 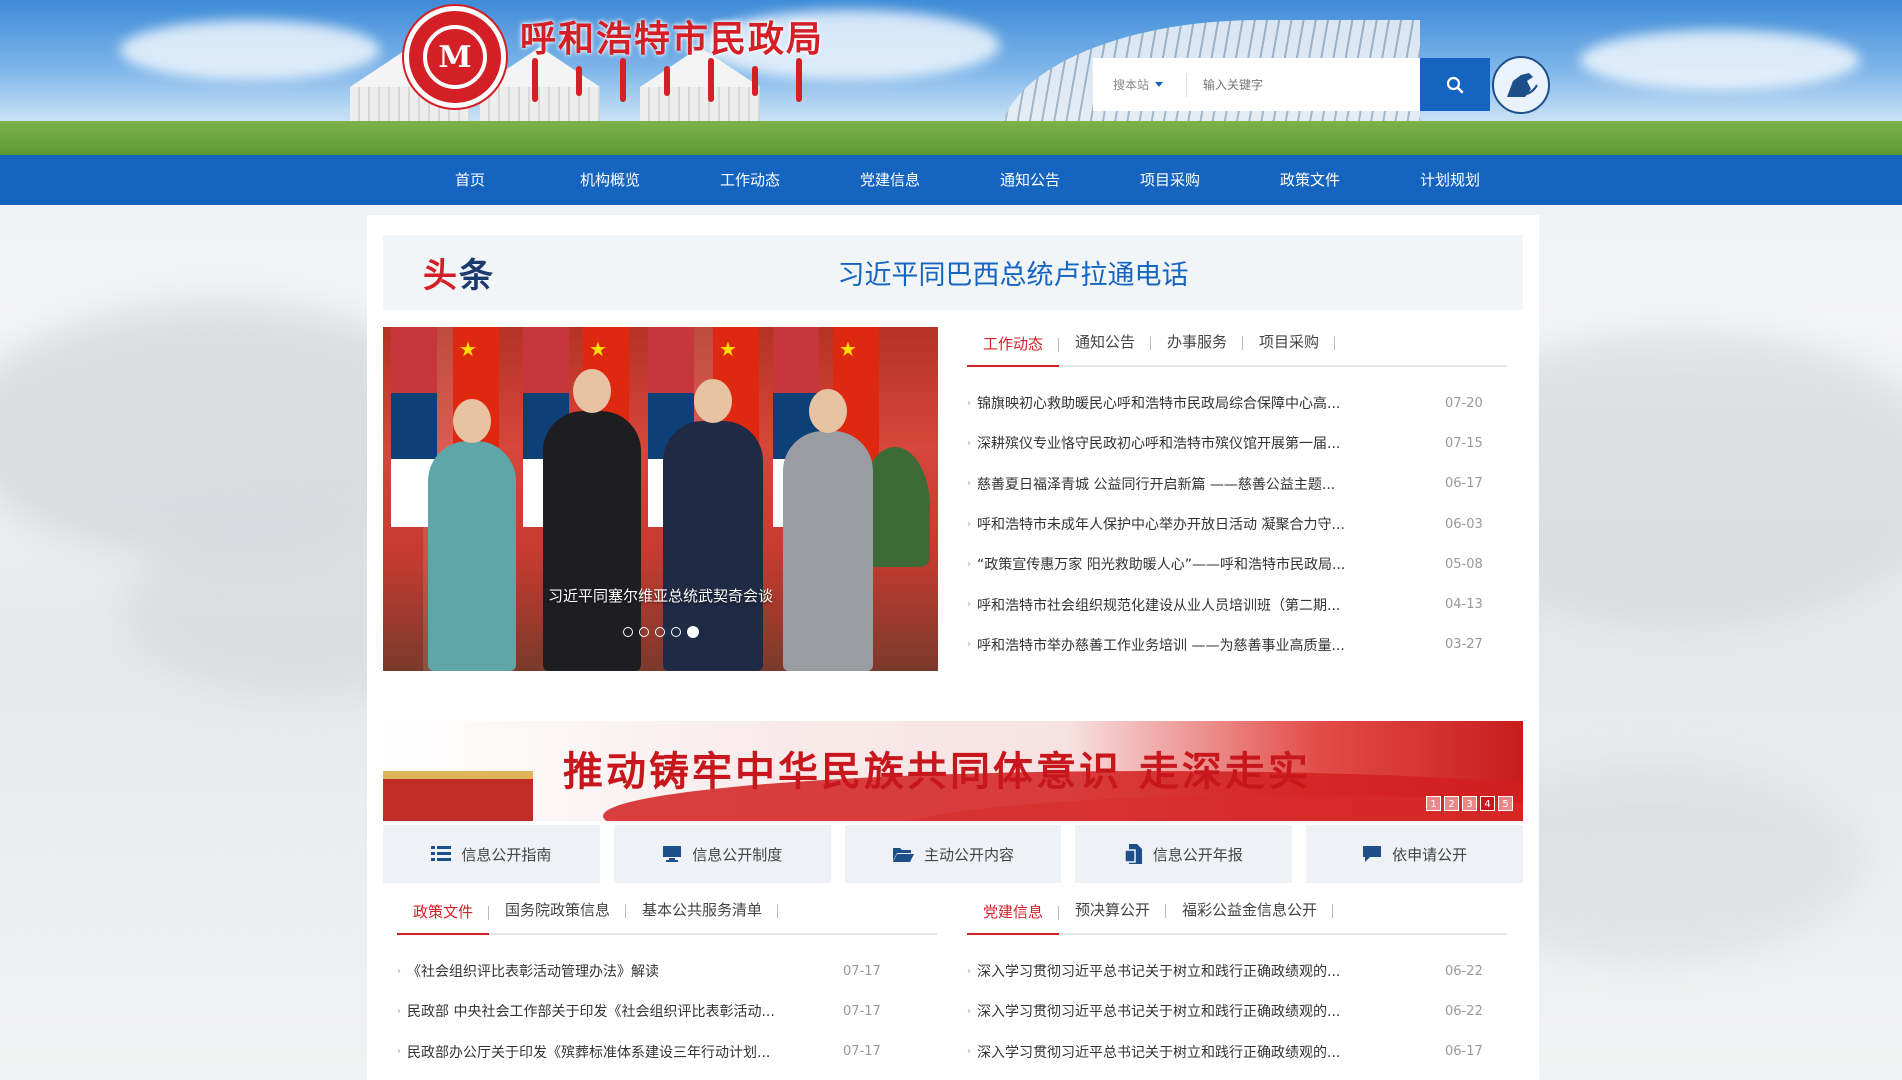 I want to click on tab-budget: 预决算公开, so click(x=1113, y=914).